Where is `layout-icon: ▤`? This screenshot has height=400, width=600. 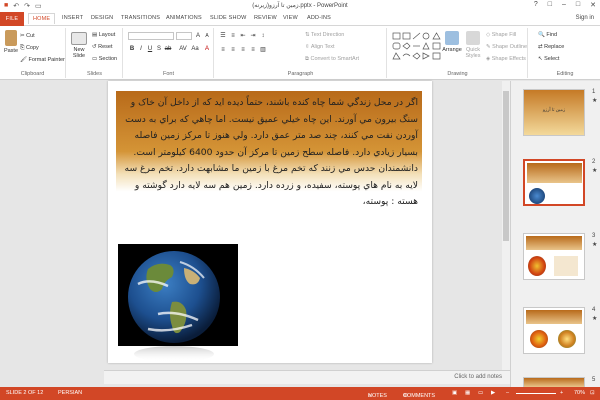
layout-icon: ▤ is located at coordinates (95, 35).